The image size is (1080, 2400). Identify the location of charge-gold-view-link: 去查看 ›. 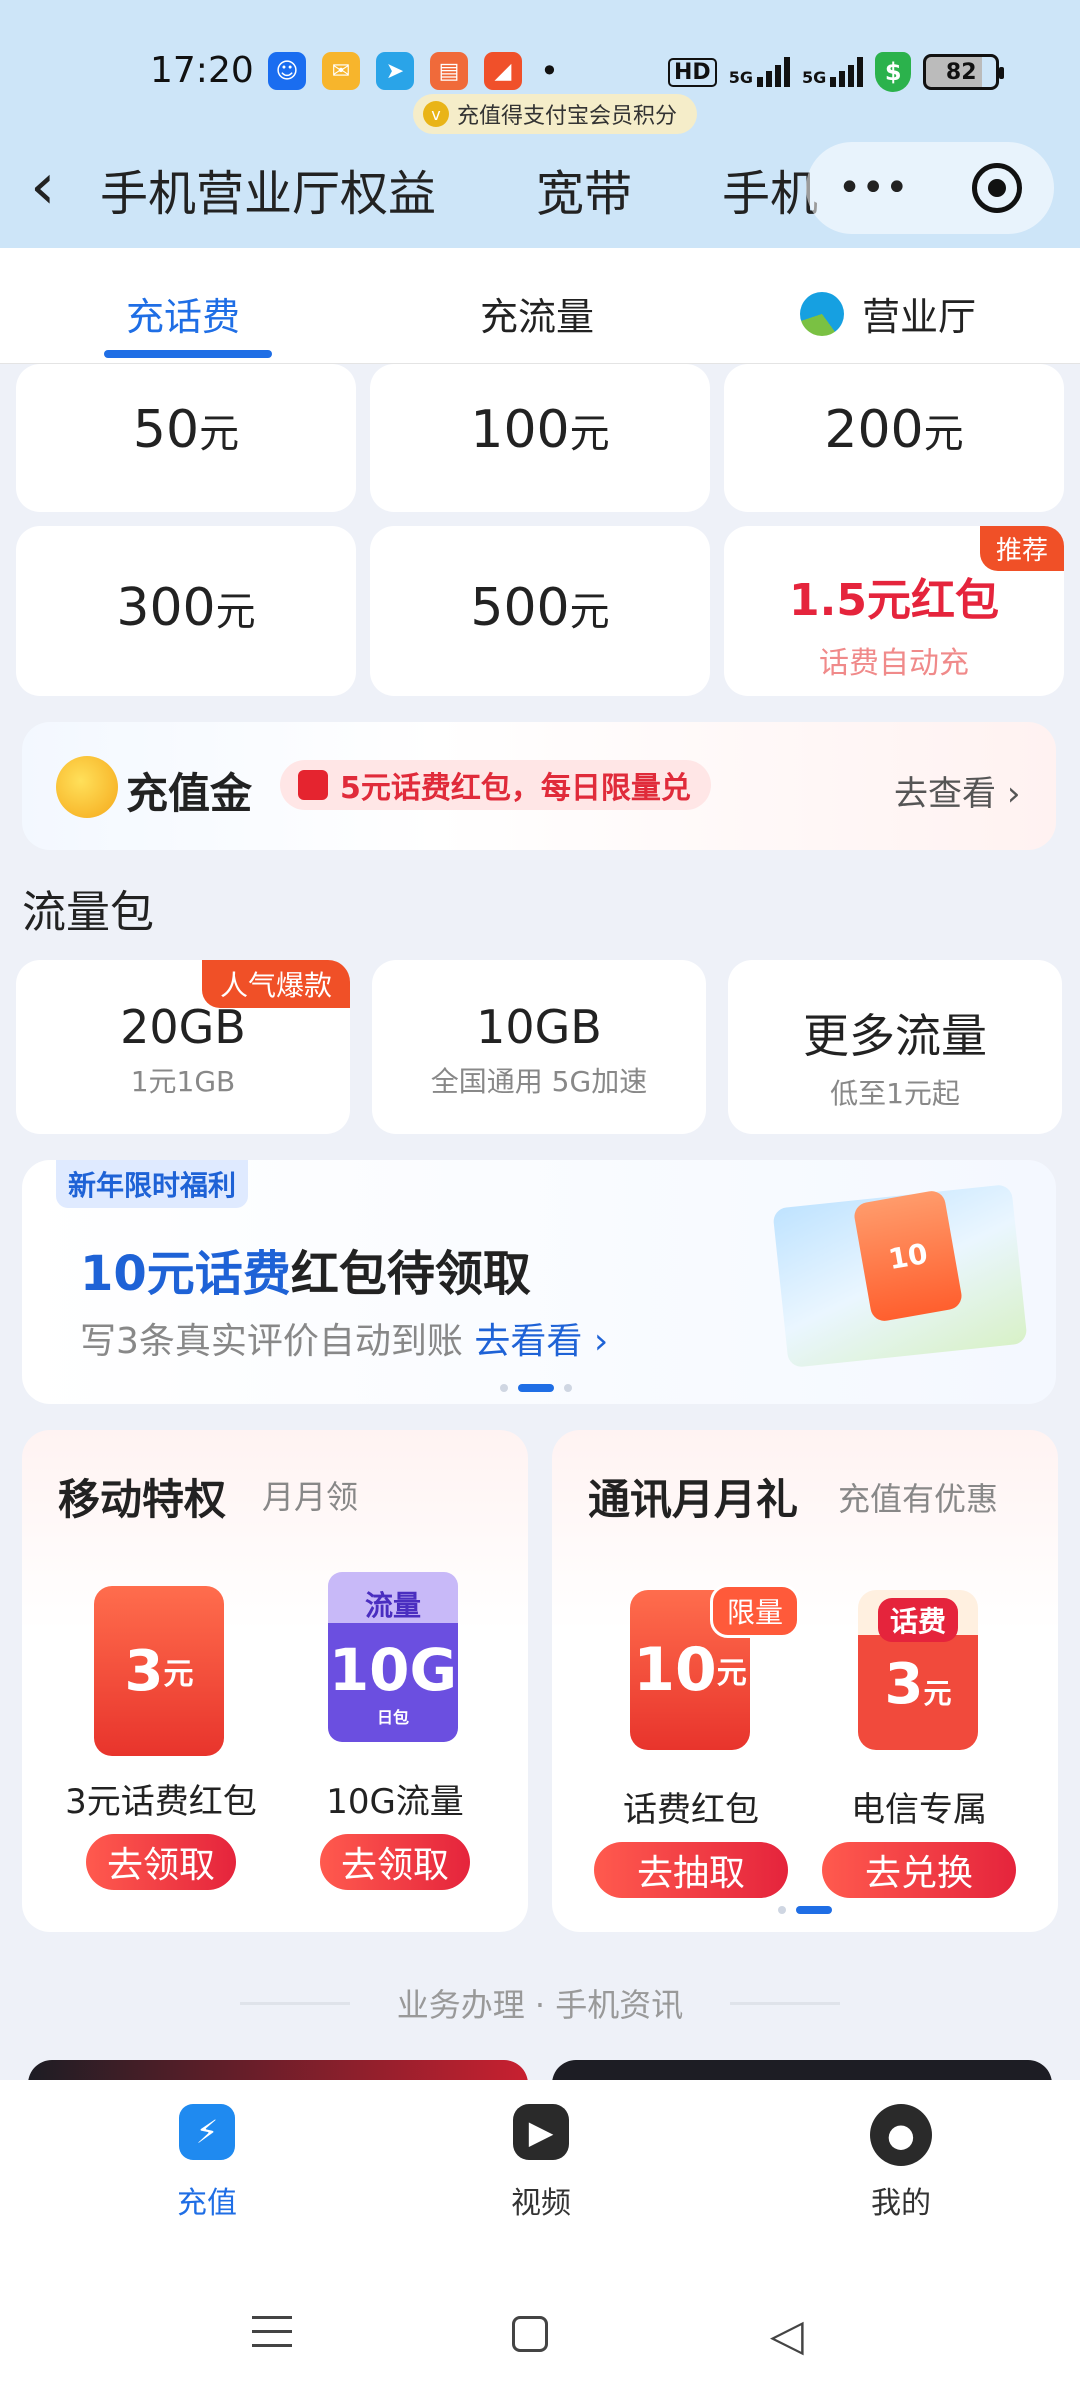
(957, 790).